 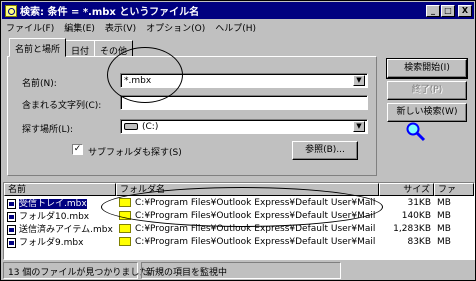 I want to click on look-in-select: (C:), so click(x=244, y=126).